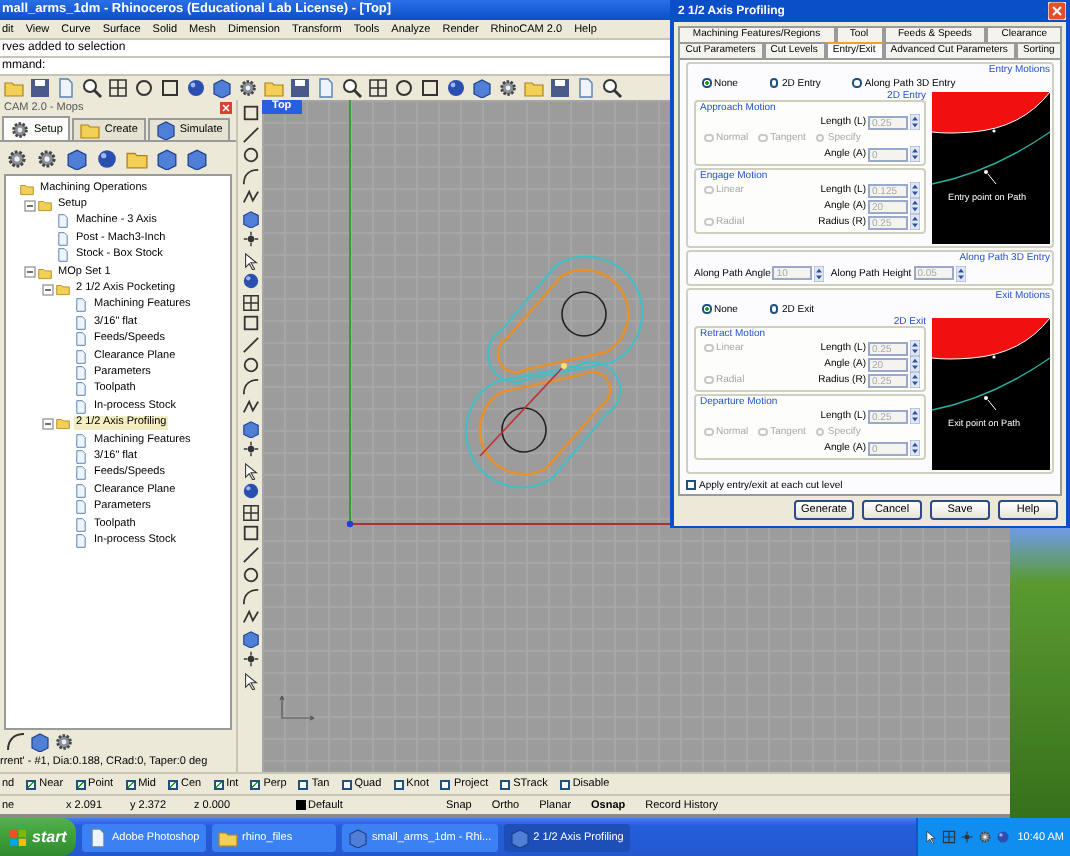  I want to click on windows-flag-icon, so click(18, 837).